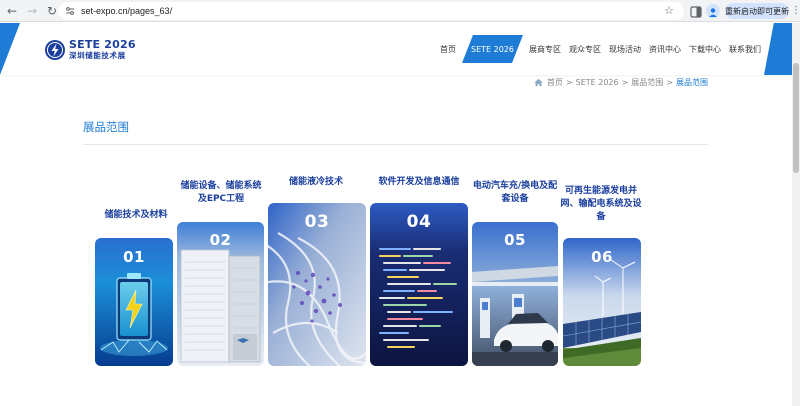  What do you see at coordinates (625, 49) in the screenshot?
I see `nav-item-events: 现场活动` at bounding box center [625, 49].